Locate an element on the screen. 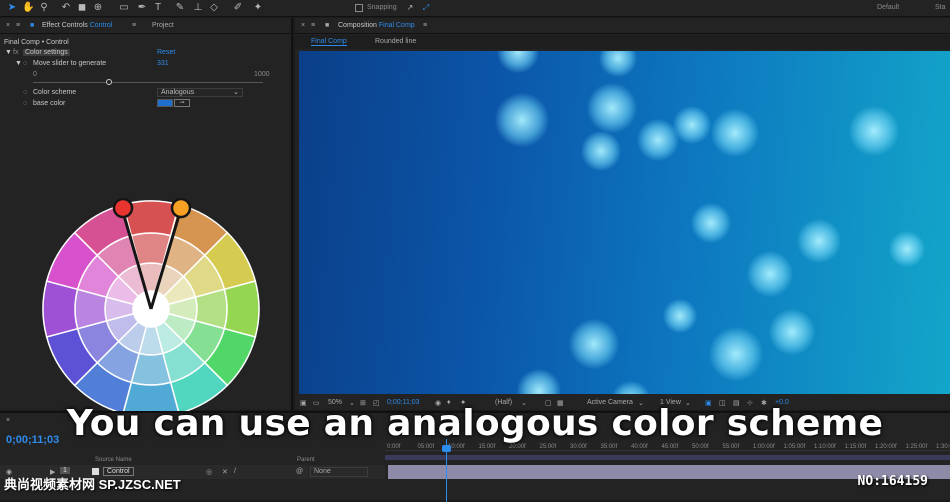 The image size is (950, 502). base-color-label: base color is located at coordinates (49, 103).